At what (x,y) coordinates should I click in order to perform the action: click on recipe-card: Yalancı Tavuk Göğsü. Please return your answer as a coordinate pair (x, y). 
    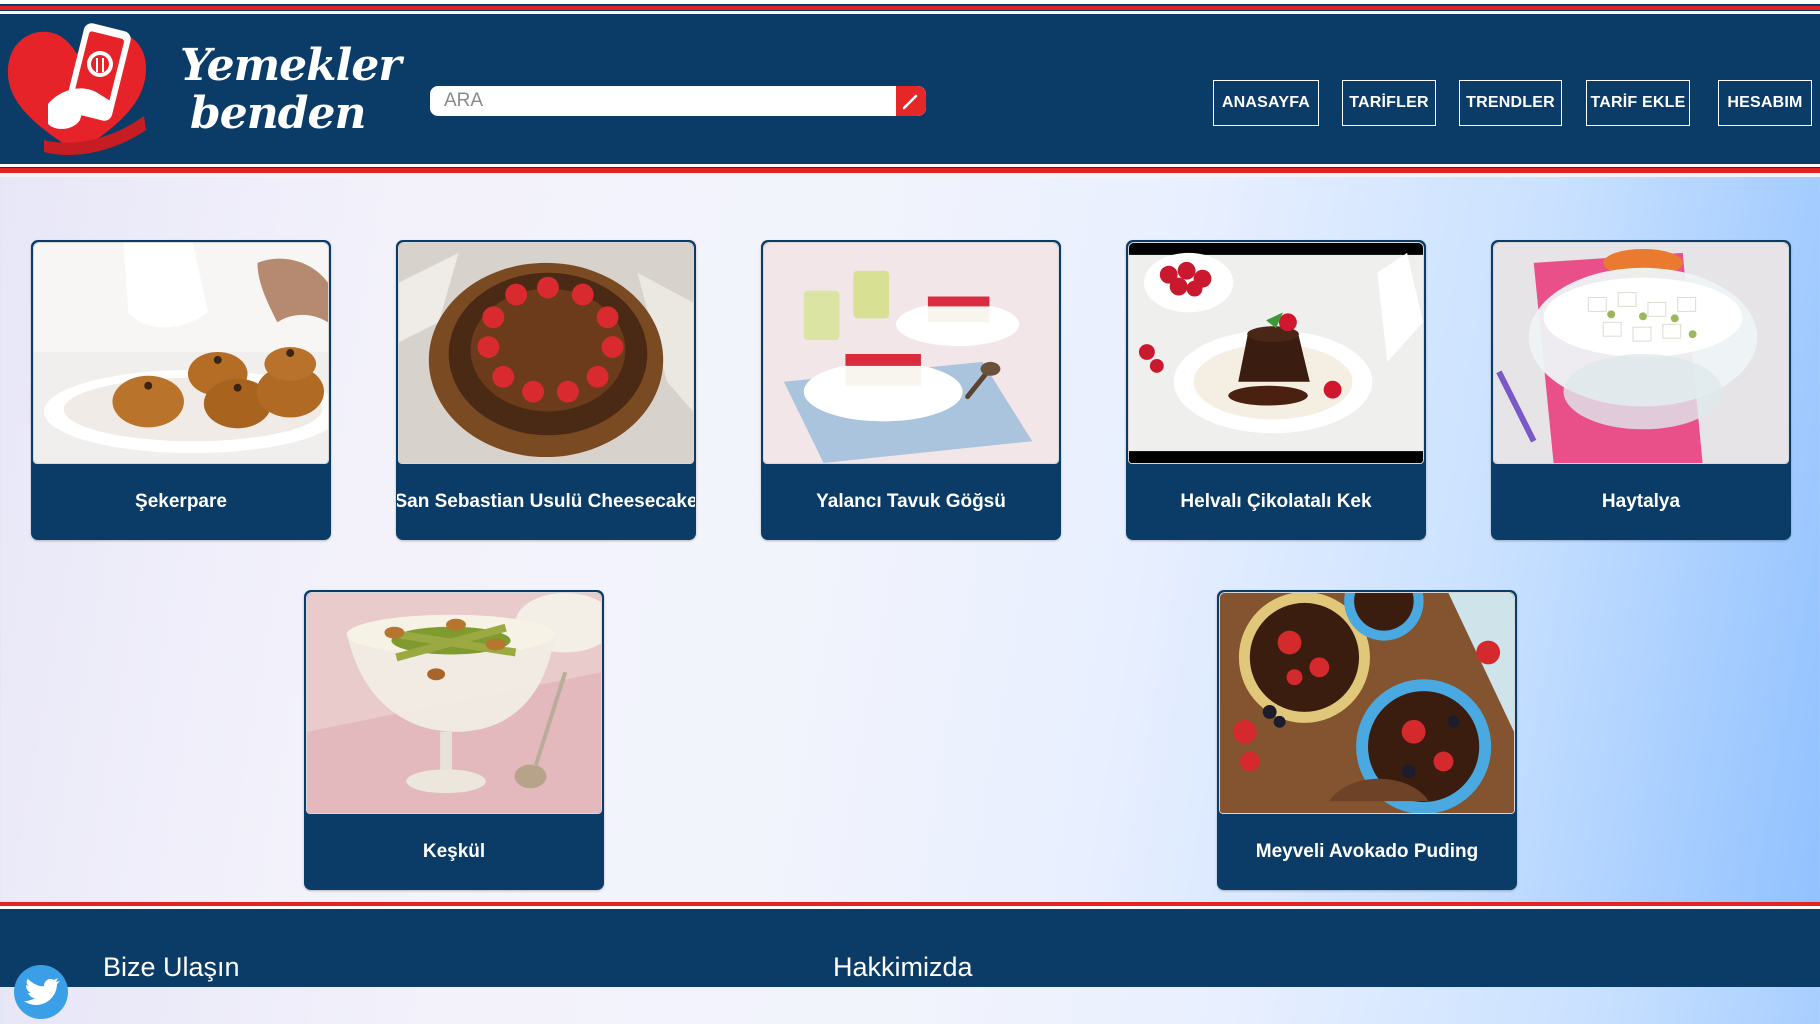
    Looking at the image, I should click on (911, 390).